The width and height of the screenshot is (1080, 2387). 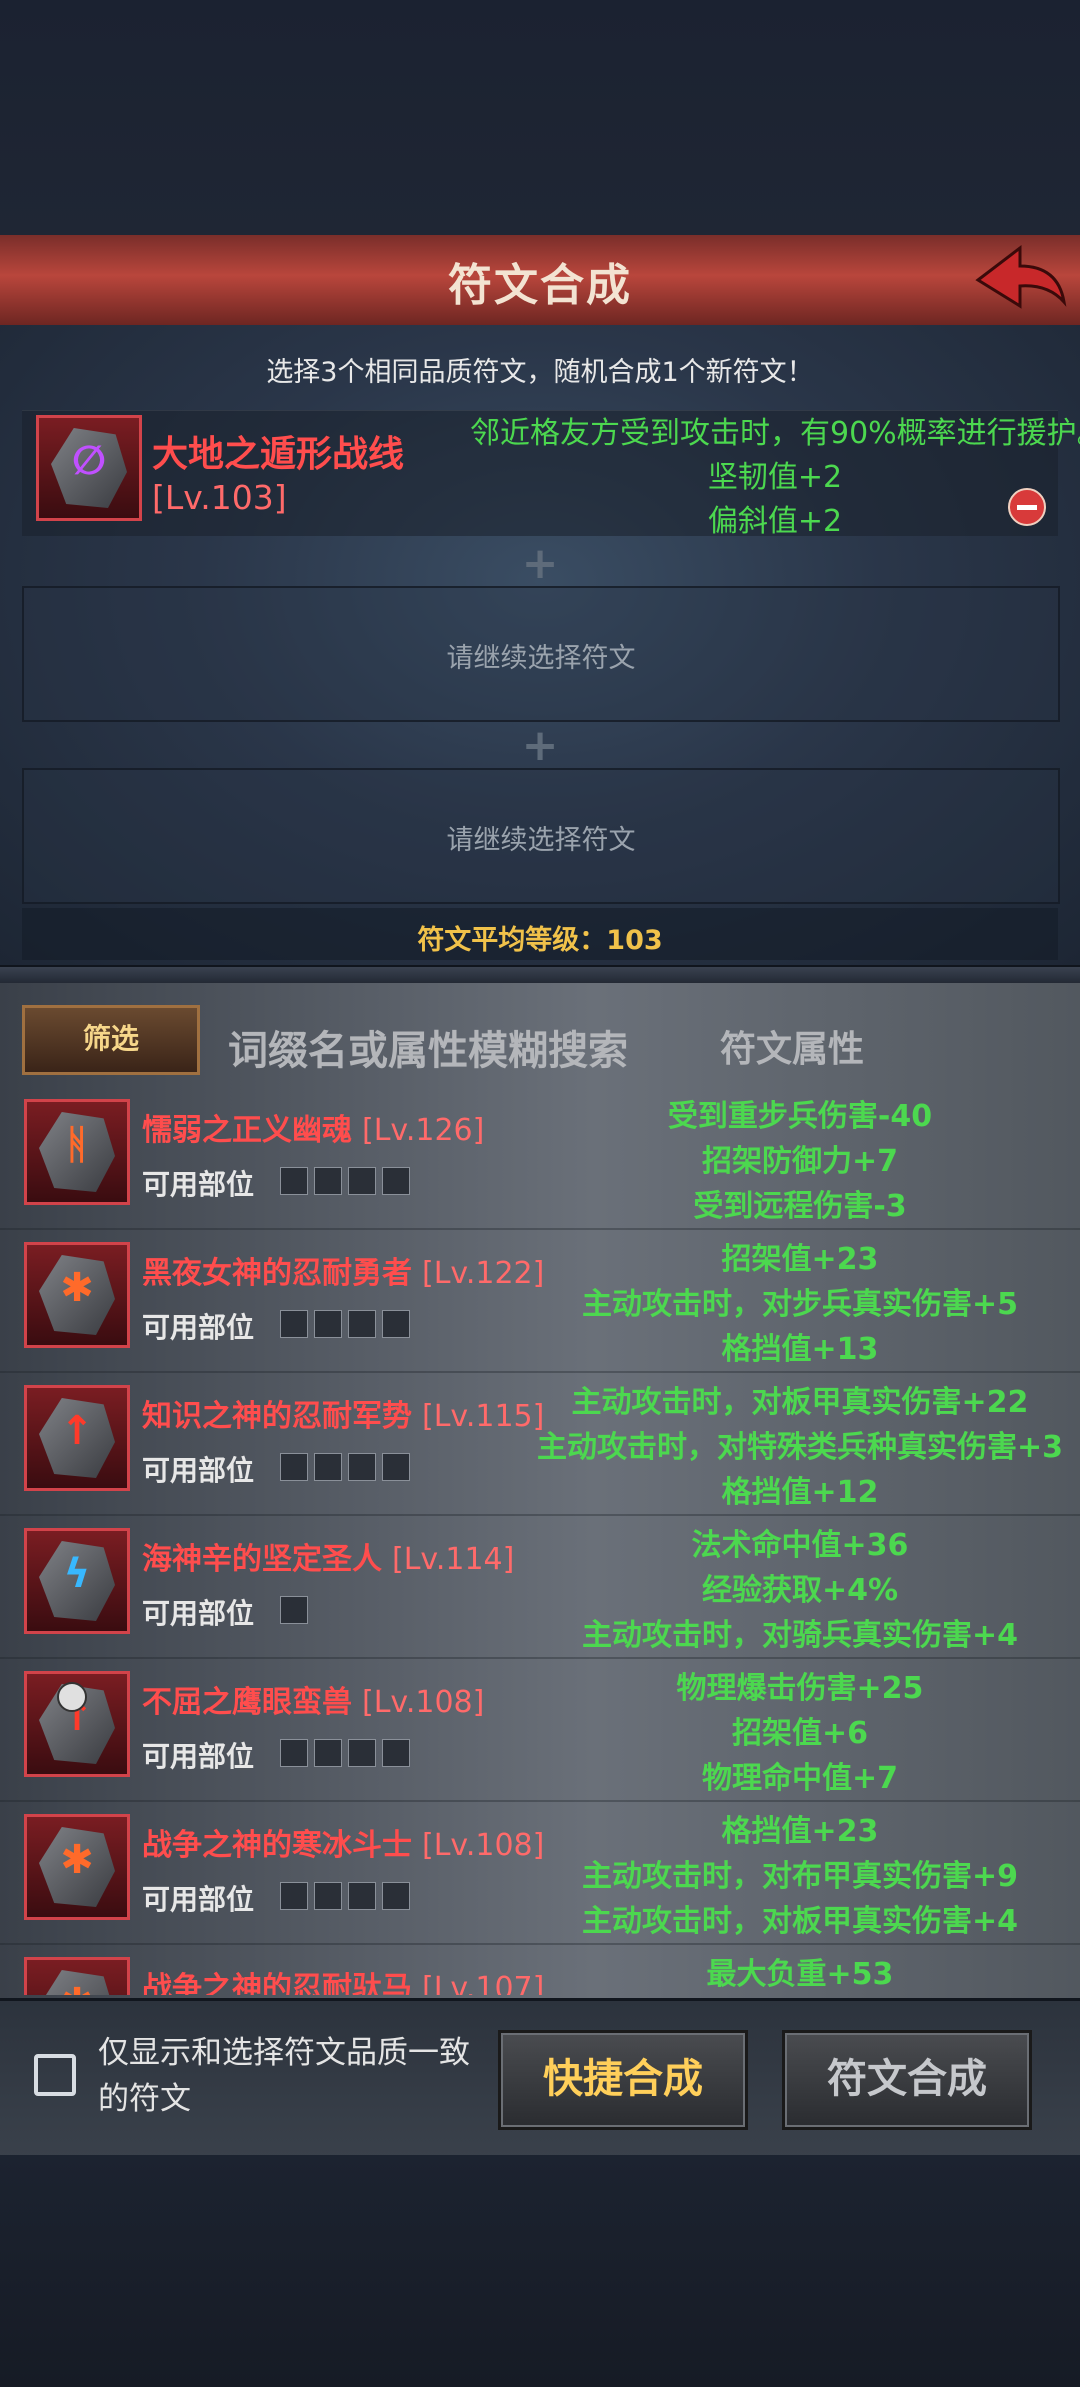 I want to click on rune-attribute: 主动攻击时，对板甲真实伤害+4, so click(x=799, y=1921).